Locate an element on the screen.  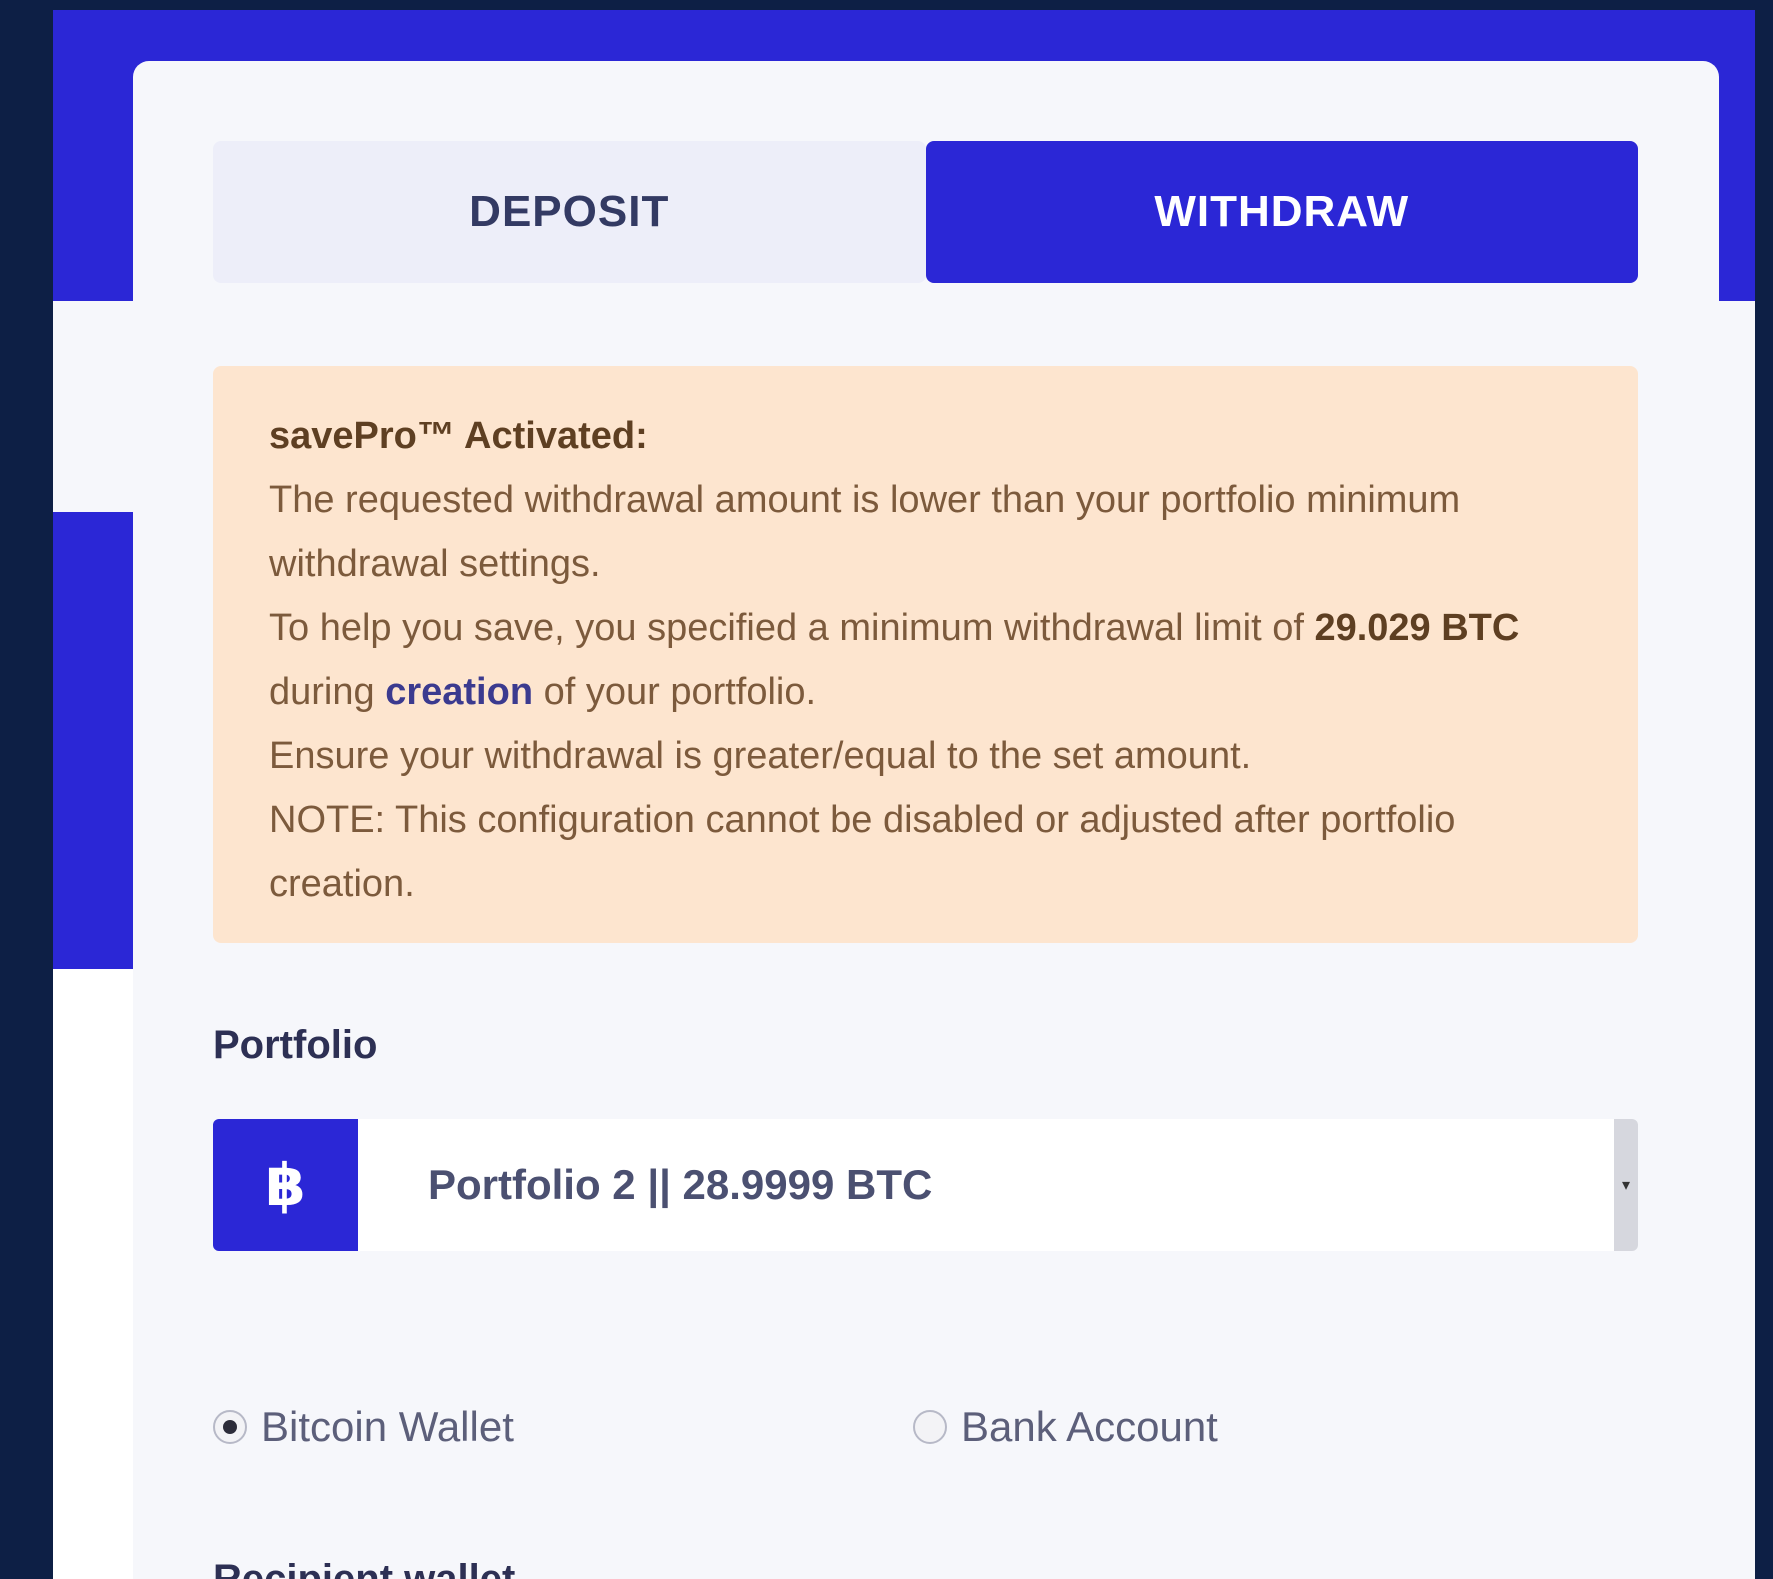
notice-title: savePro™ Activated: is located at coordinates (458, 436).